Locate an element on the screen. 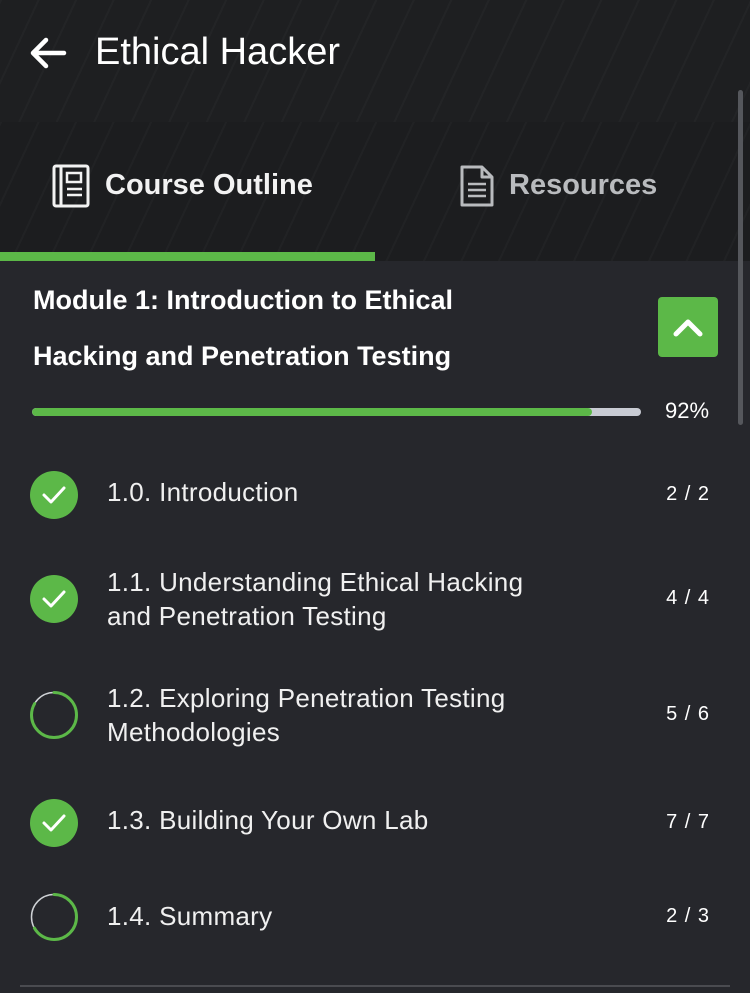  item-label-line-1: 1.3. Building Your Own Lab is located at coordinates (268, 820).